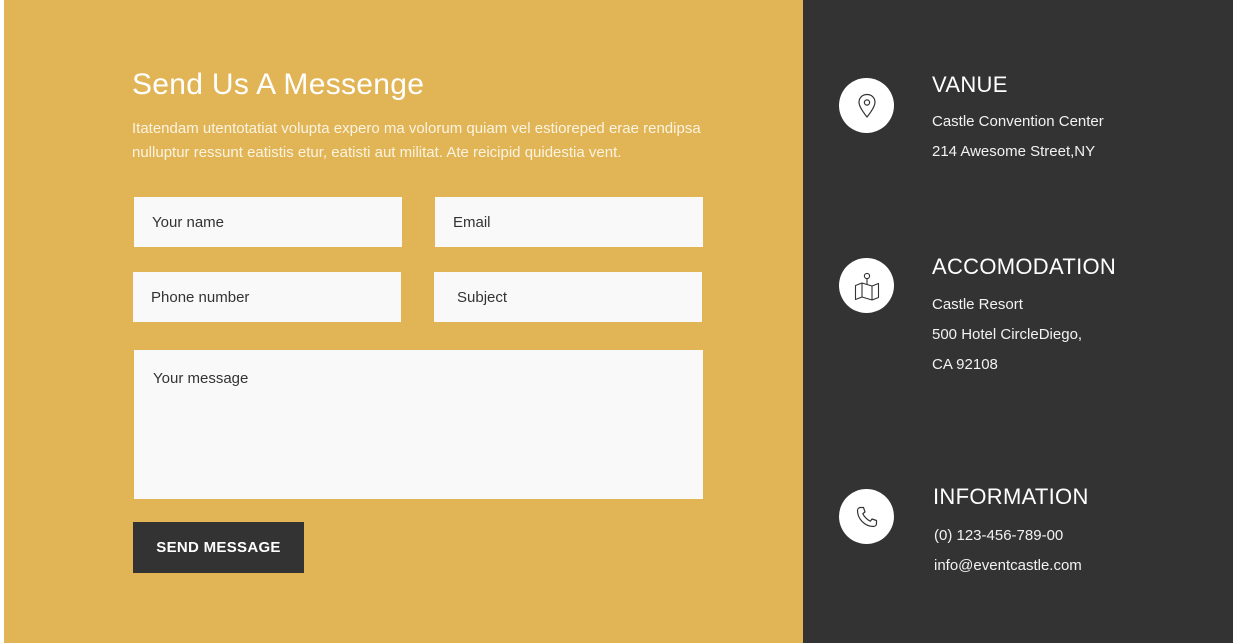 This screenshot has height=643, width=1236. I want to click on form-title: Send Us A Messenge, so click(278, 84).